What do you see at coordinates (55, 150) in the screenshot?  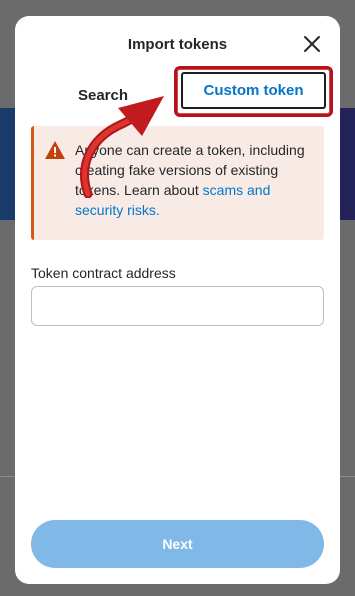 I see `warning-icon` at bounding box center [55, 150].